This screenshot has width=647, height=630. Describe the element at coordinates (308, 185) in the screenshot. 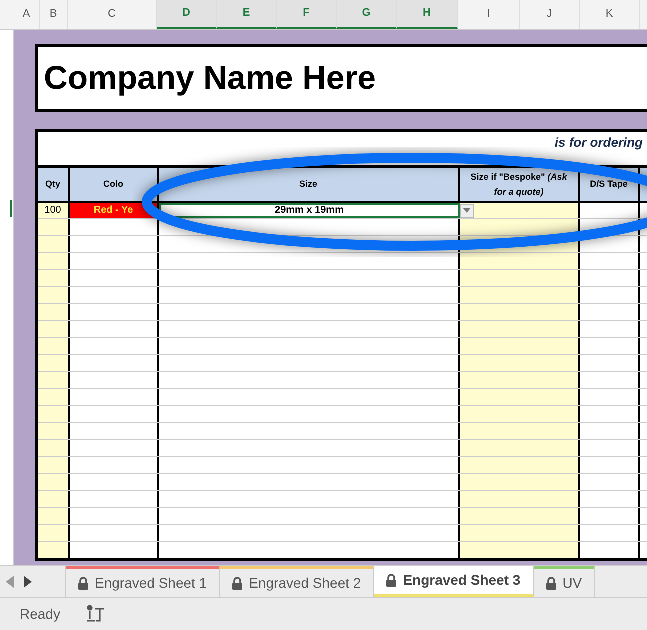

I see `column-heading: Size` at that location.